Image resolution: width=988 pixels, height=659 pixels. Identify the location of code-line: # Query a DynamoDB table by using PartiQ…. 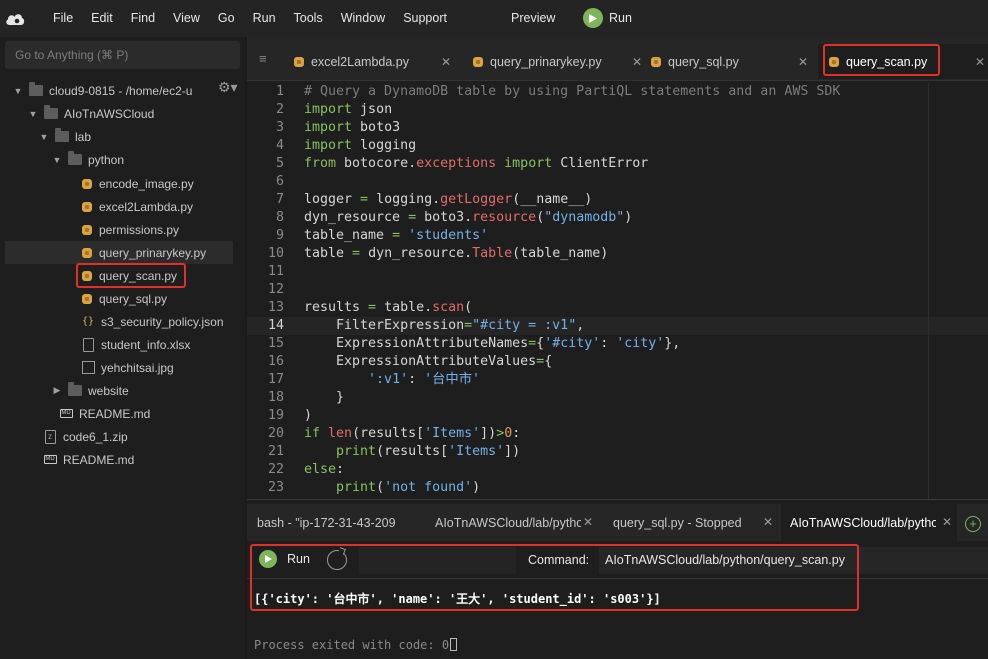
(572, 91).